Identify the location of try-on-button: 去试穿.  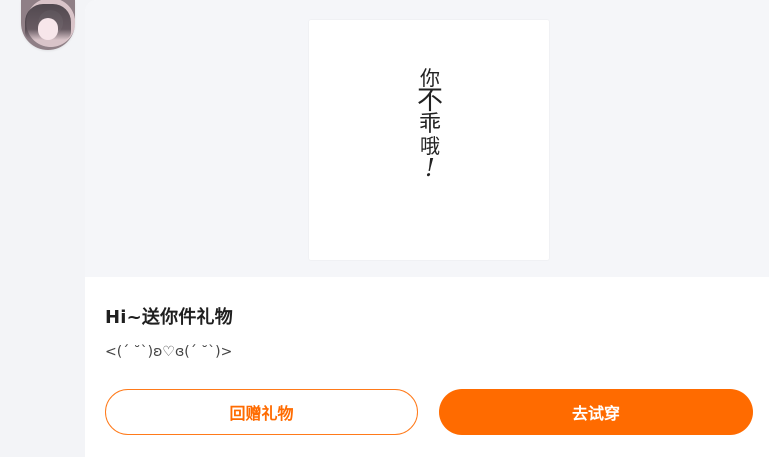
(596, 412).